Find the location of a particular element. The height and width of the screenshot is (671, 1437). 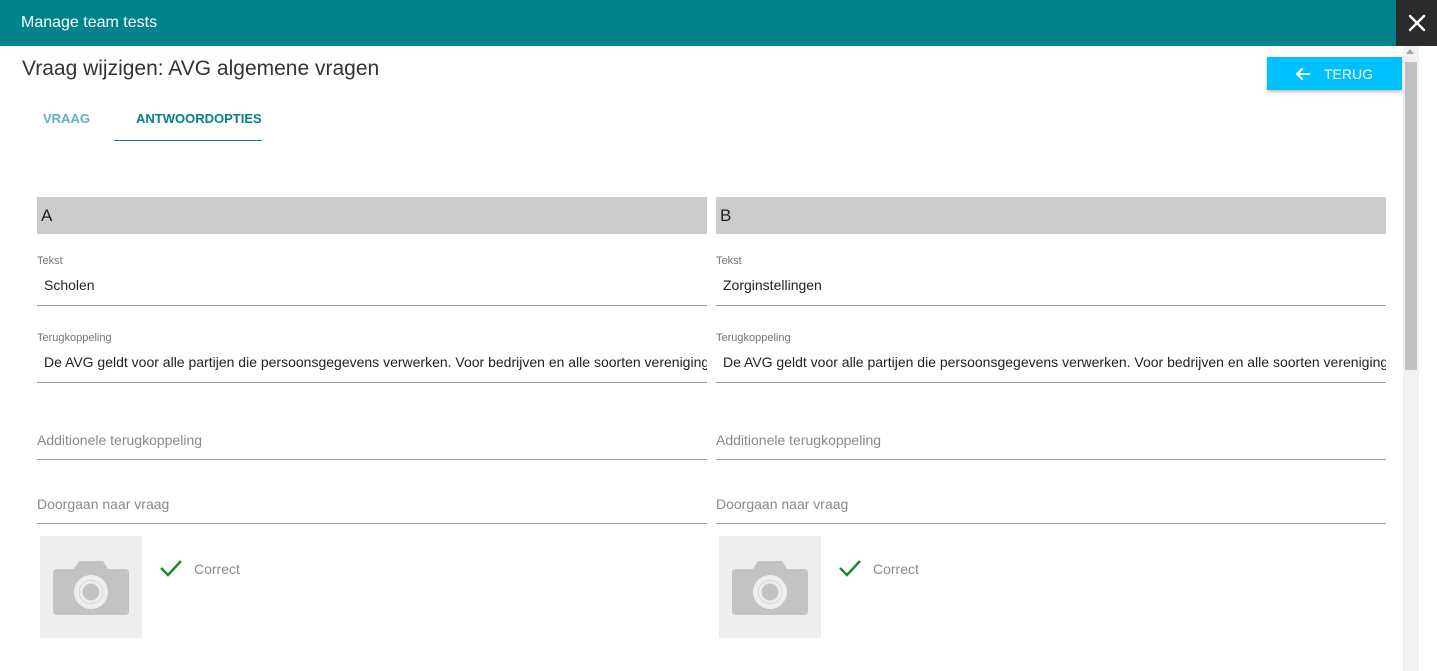

tab-antwoordopties: ANTWOORDOPTIES is located at coordinates (199, 118).